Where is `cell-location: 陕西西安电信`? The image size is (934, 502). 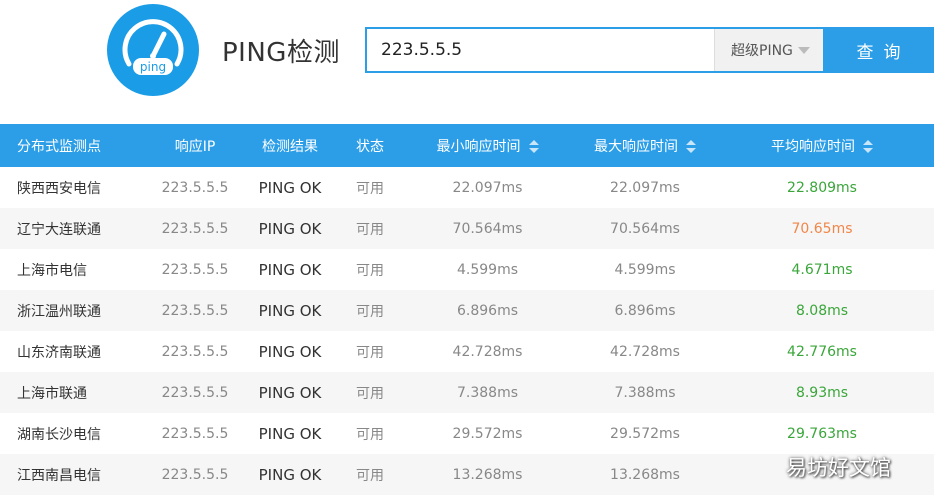 cell-location: 陕西西安电信 is located at coordinates (59, 188).